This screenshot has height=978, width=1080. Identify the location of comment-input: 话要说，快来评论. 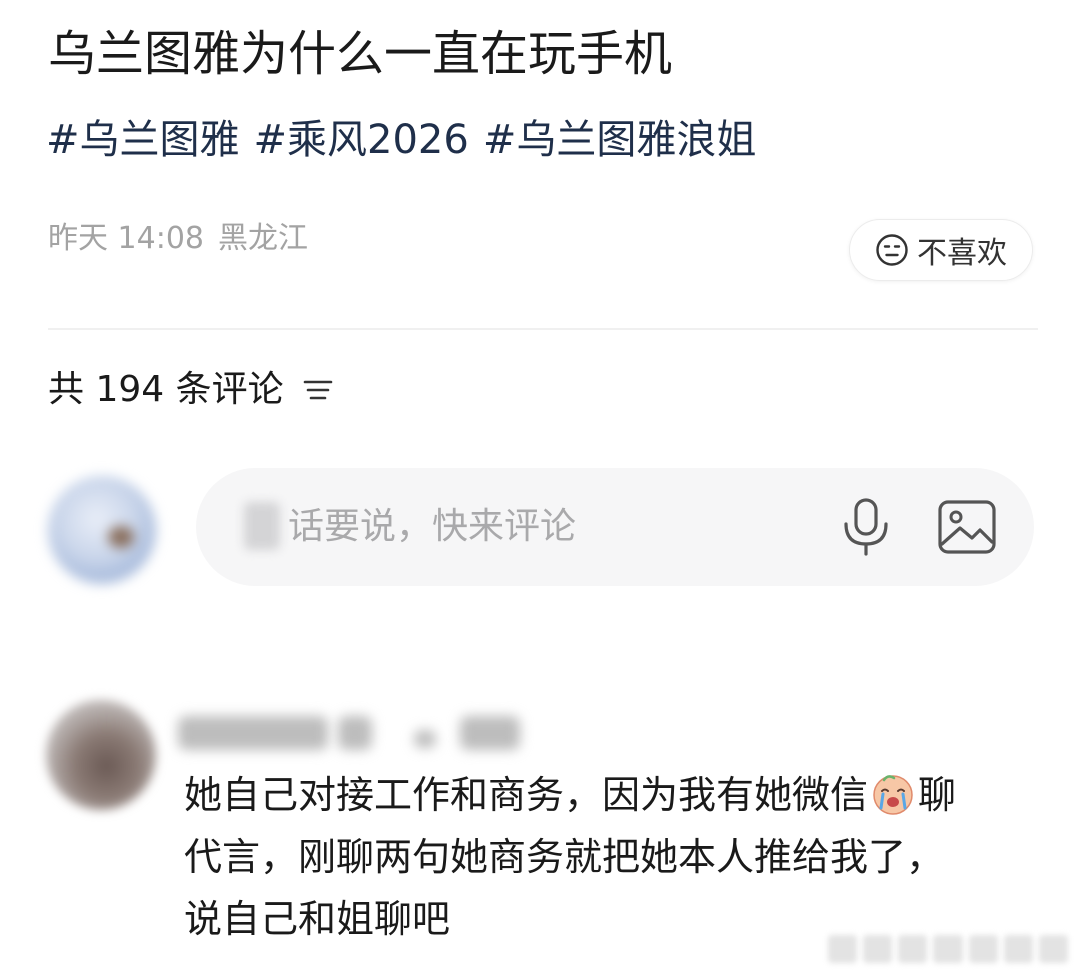
(615, 527).